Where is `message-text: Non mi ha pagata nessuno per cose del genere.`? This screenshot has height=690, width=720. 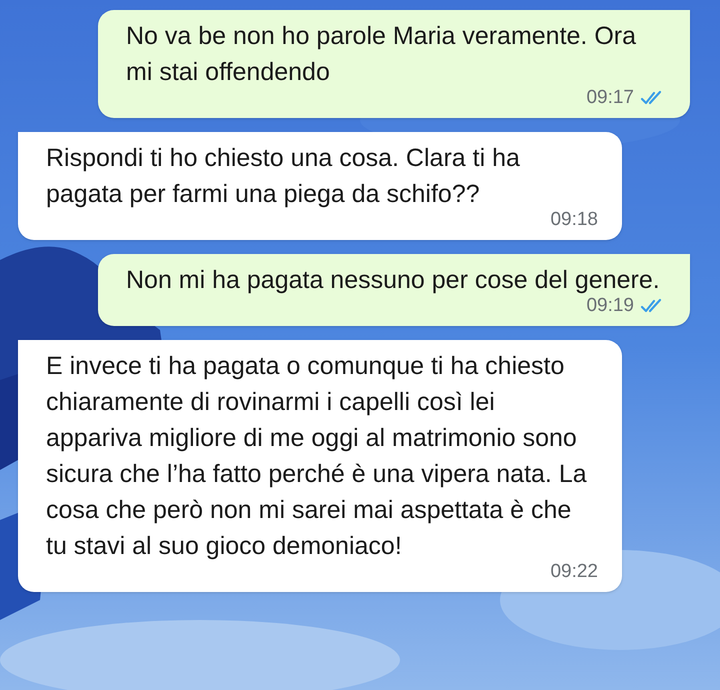
message-text: Non mi ha pagata nessuno per cose del genere. is located at coordinates (393, 280).